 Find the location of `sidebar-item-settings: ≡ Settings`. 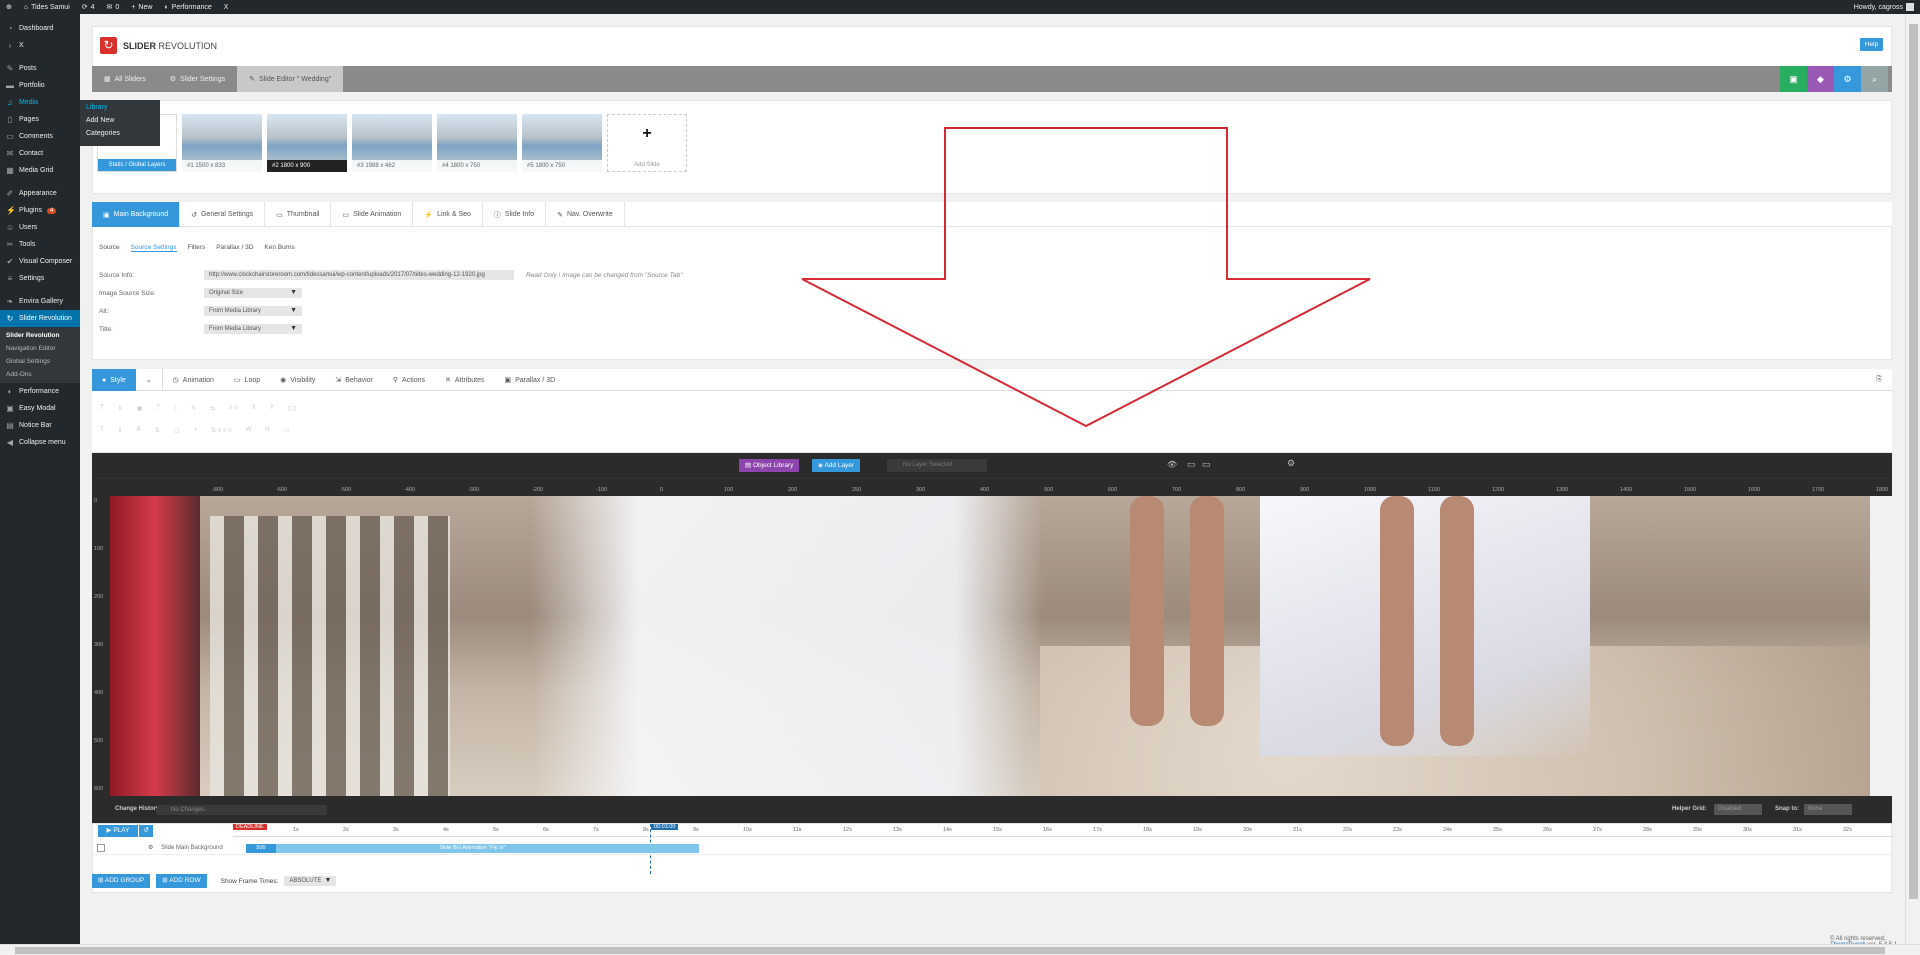

sidebar-item-settings: ≡ Settings is located at coordinates (40, 278).